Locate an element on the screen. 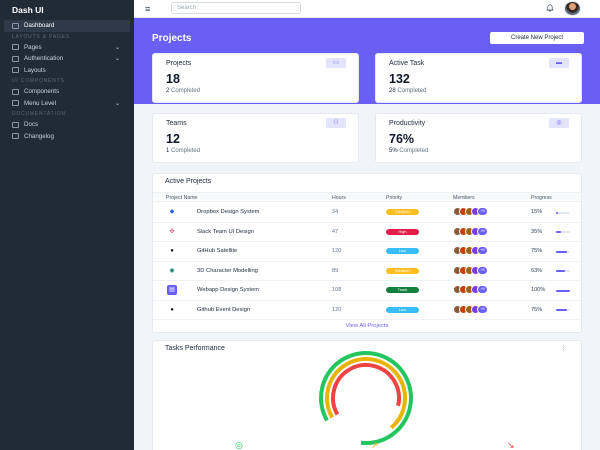 Image resolution: width=600 pixels, height=450 pixels. stat-value: 76% is located at coordinates (402, 139).